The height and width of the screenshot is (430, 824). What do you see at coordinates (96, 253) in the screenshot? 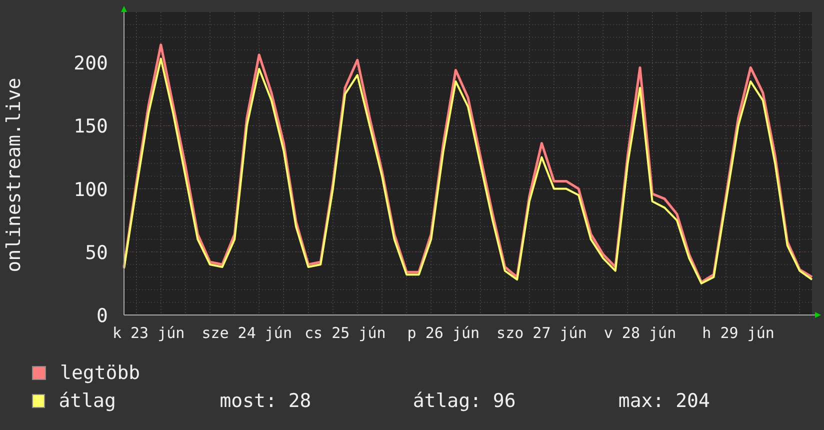
I see `y-tick-label: 50` at bounding box center [96, 253].